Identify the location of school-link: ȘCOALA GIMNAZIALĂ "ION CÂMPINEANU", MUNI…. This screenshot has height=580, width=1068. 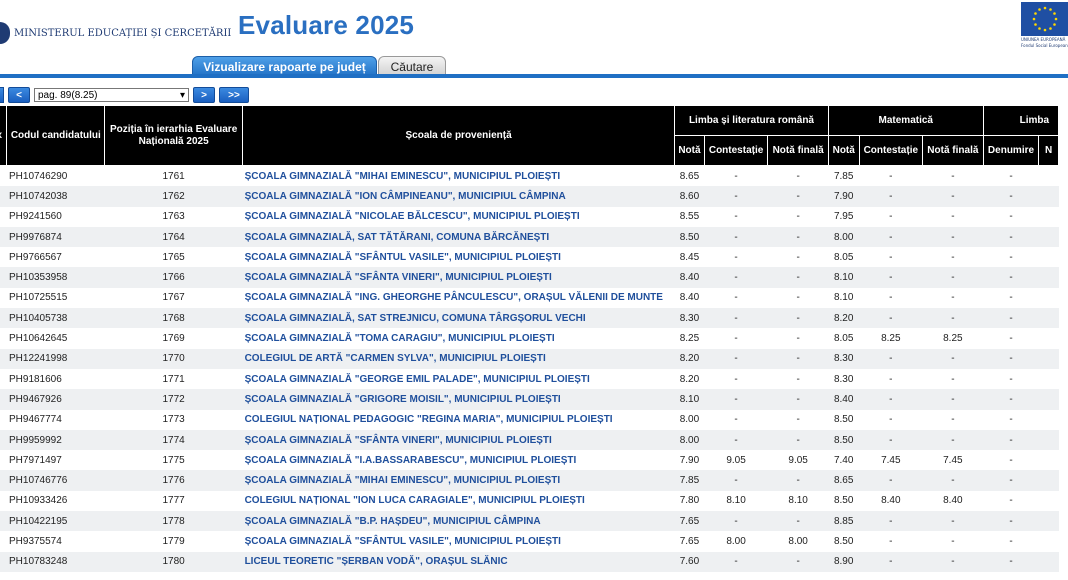
(458, 196).